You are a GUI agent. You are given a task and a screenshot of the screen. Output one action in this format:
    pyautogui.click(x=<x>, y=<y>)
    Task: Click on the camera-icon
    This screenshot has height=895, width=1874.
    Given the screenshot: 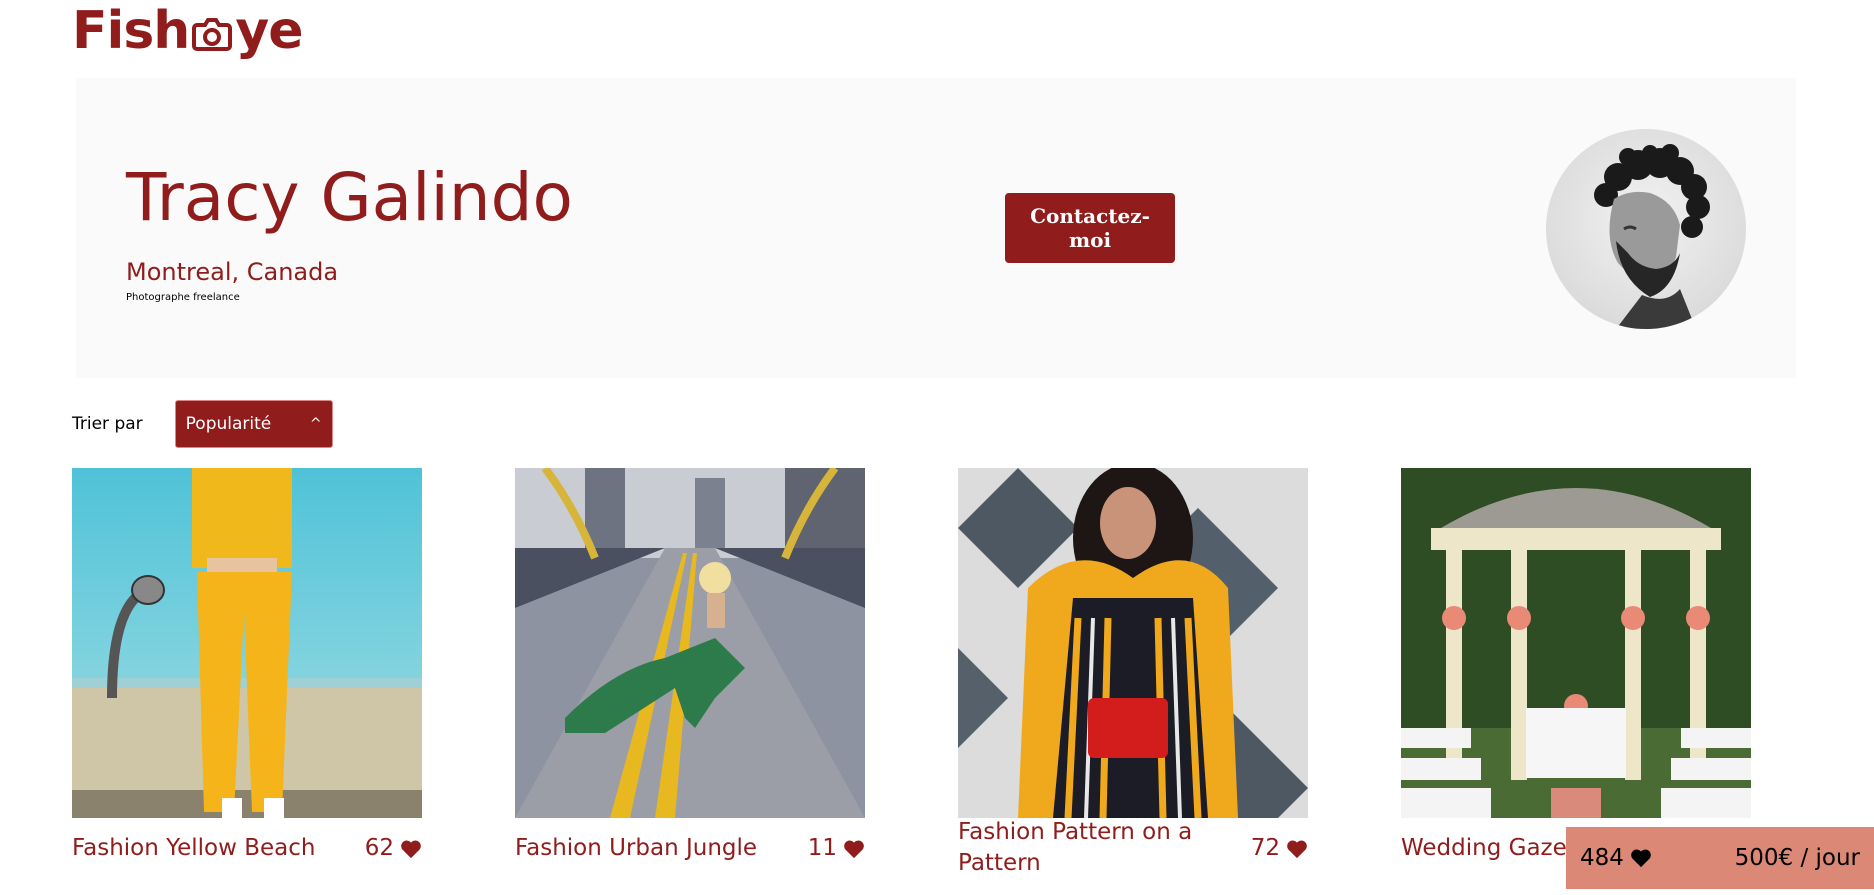 What is the action you would take?
    pyautogui.click(x=212, y=34)
    